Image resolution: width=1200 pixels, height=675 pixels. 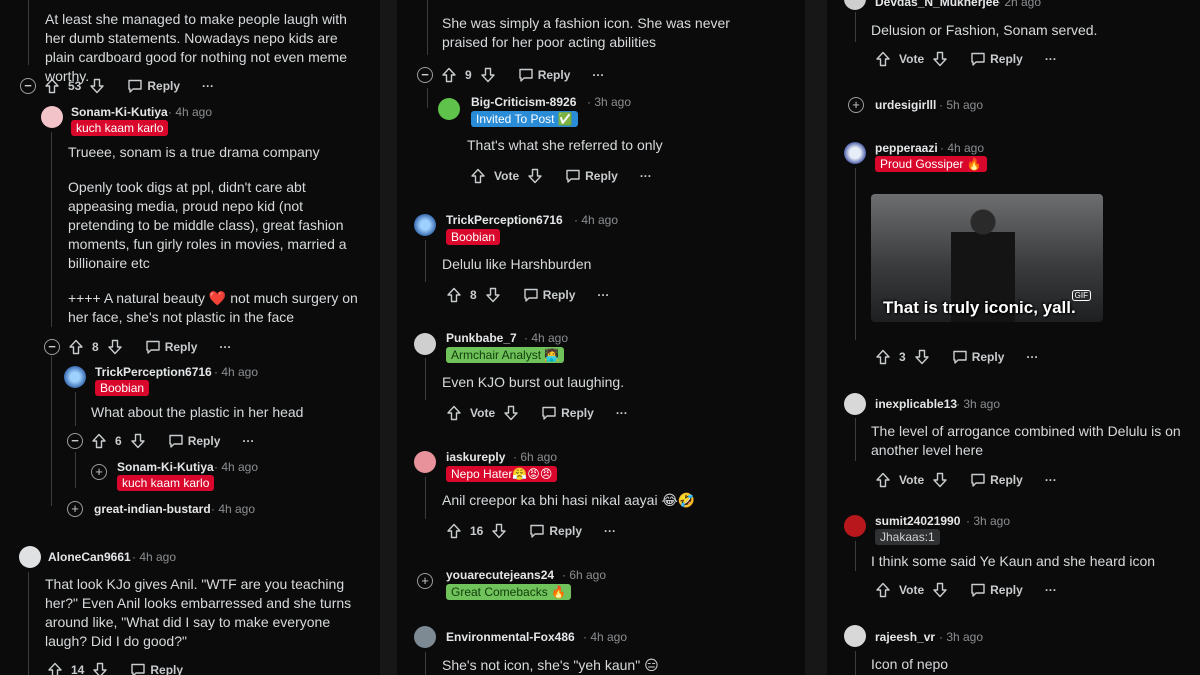 What do you see at coordinates (917, 521) in the screenshot?
I see `username: sumit24021990` at bounding box center [917, 521].